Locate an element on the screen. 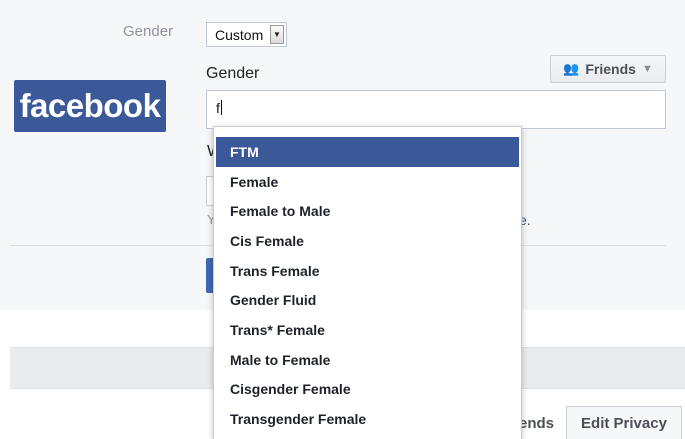  custom-gender-input-value: f is located at coordinates (218, 108).